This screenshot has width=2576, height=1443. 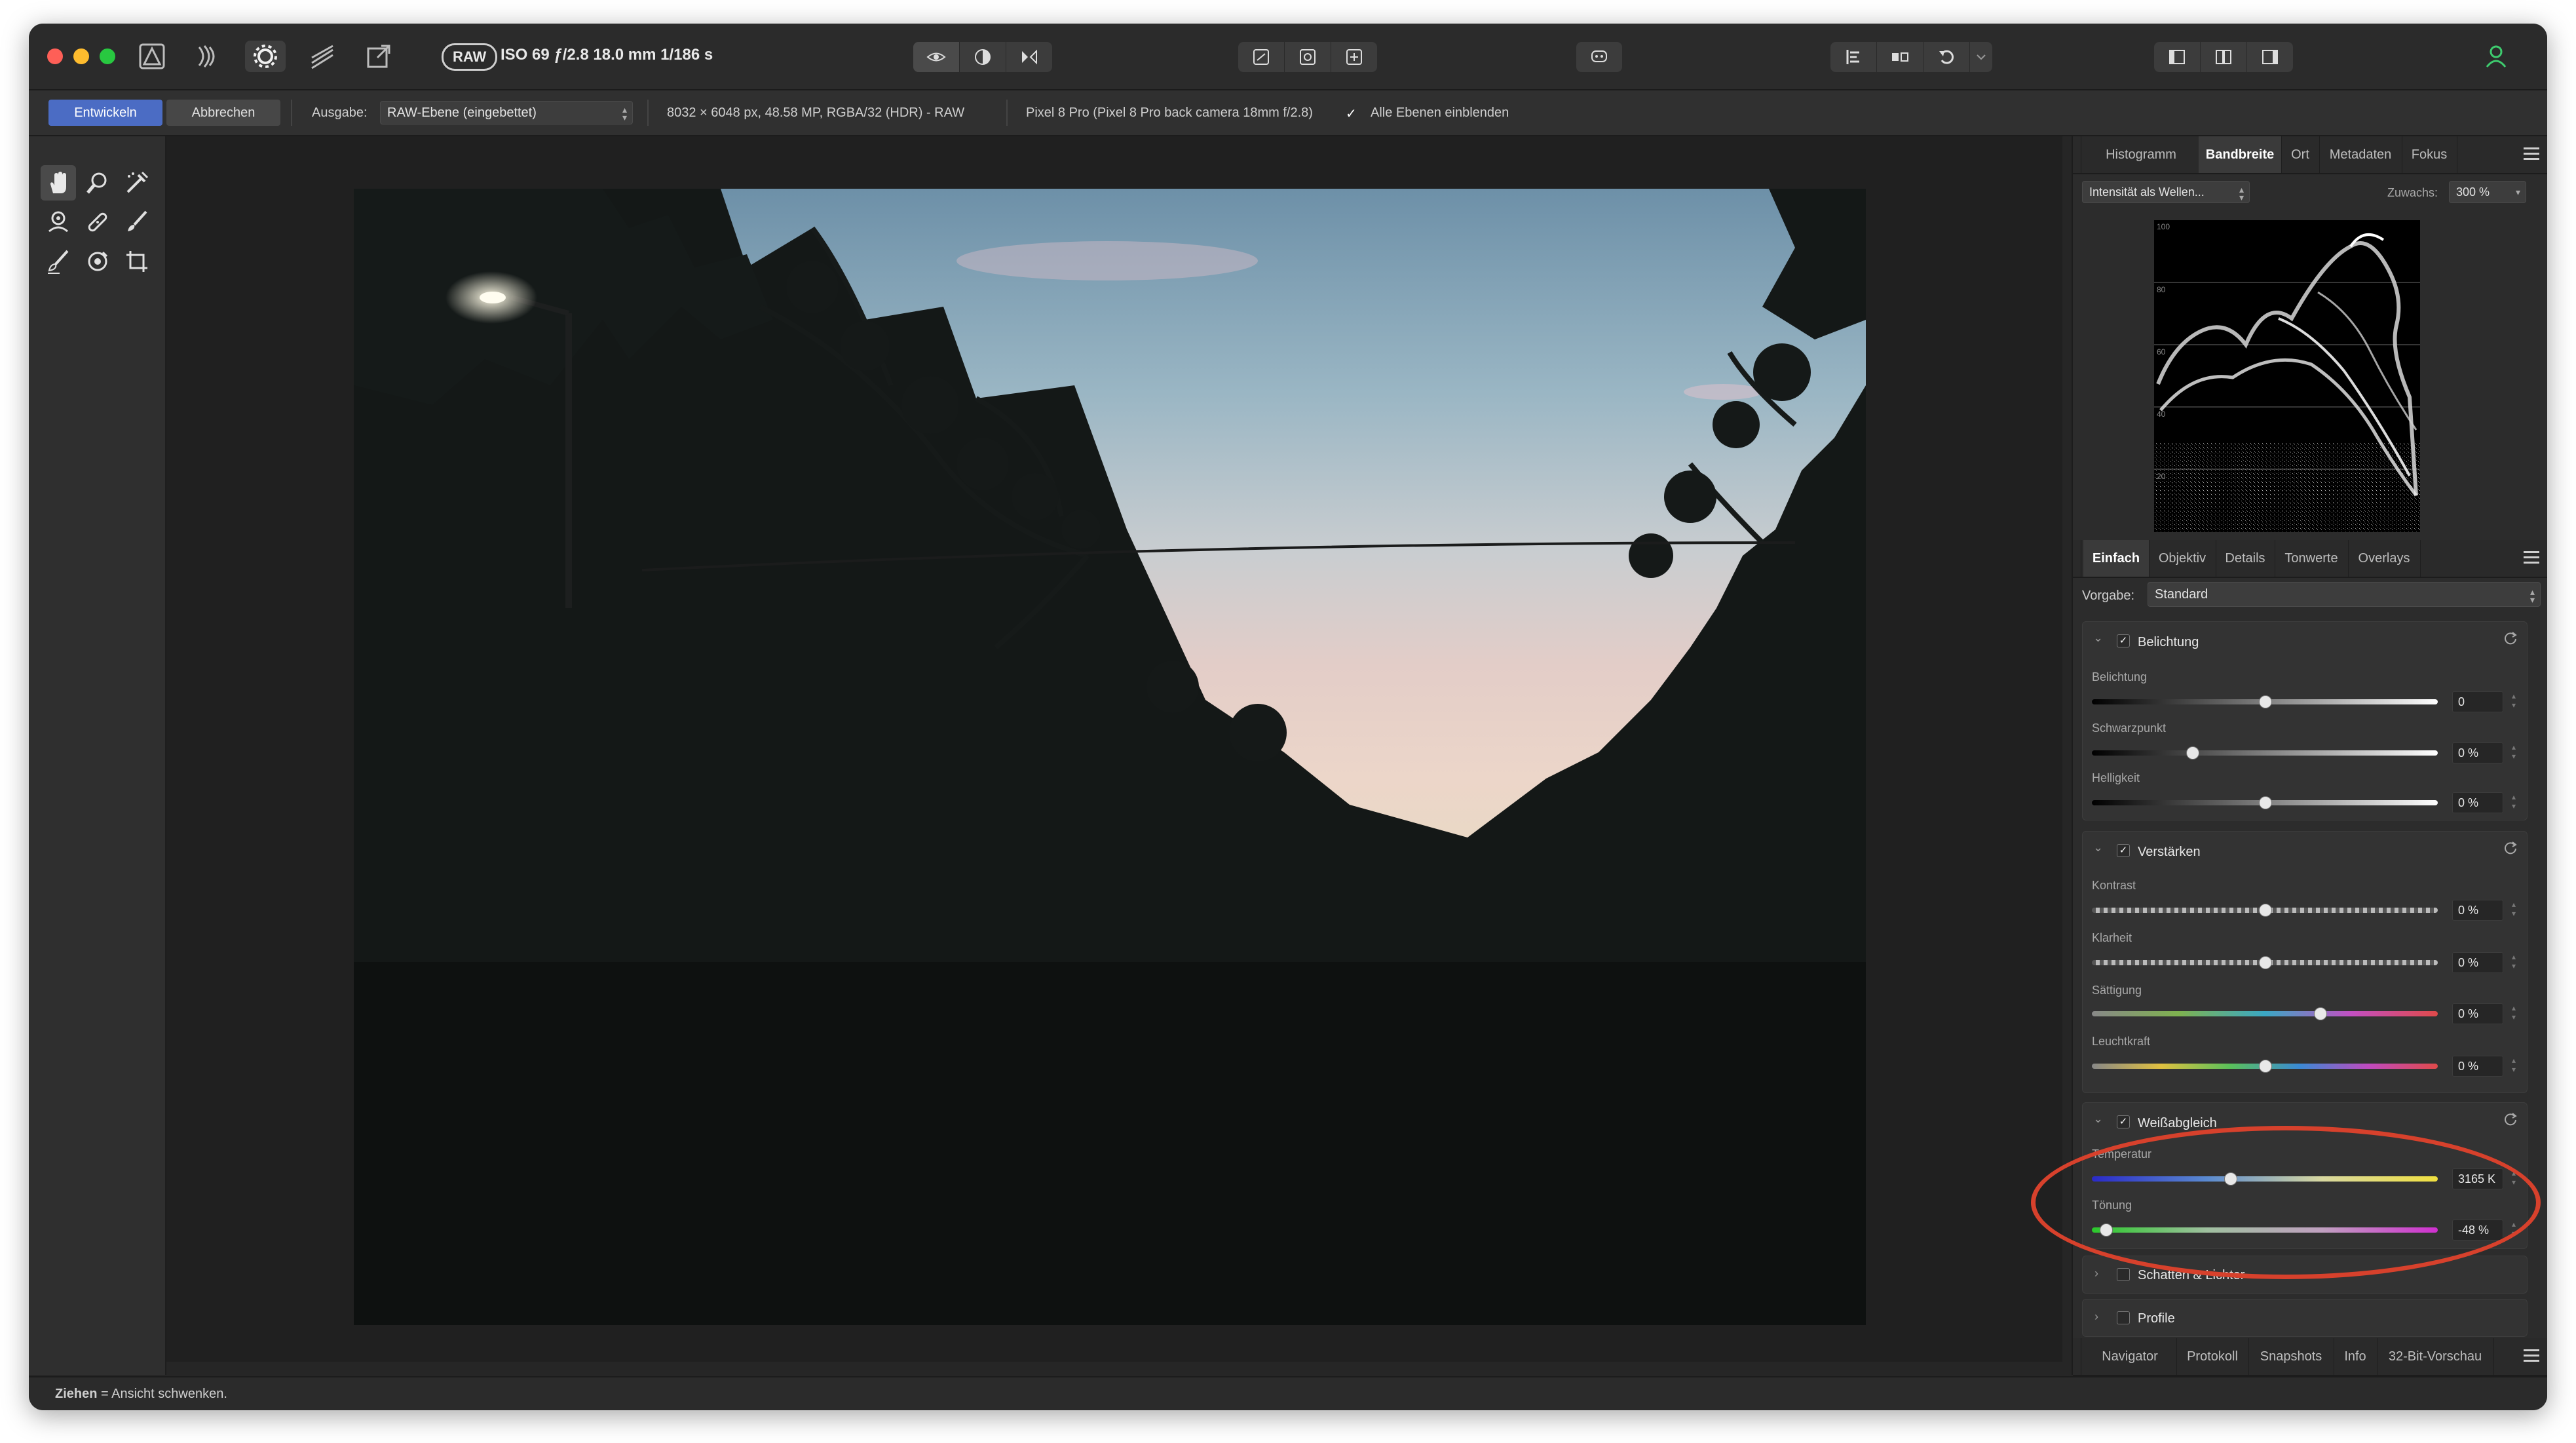 What do you see at coordinates (2477, 1230) in the screenshot?
I see `tint-value-field: -48 %` at bounding box center [2477, 1230].